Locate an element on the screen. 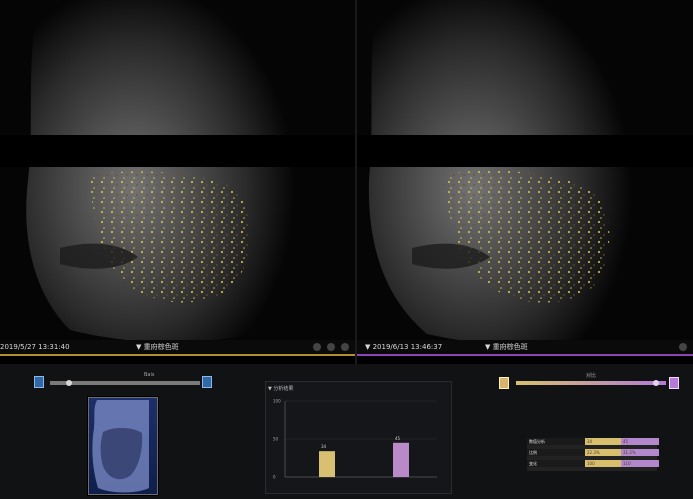  right-timestamp: ▼ 2019/6/13 13:46:37 is located at coordinates (404, 347).